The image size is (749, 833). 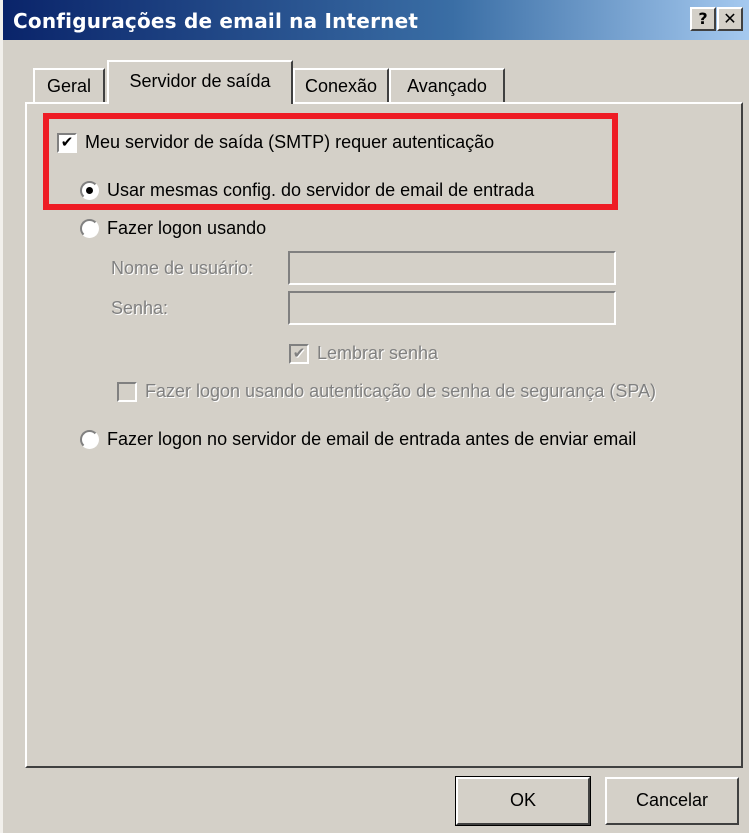 I want to click on tab-conexao: Conexão, so click(x=341, y=85).